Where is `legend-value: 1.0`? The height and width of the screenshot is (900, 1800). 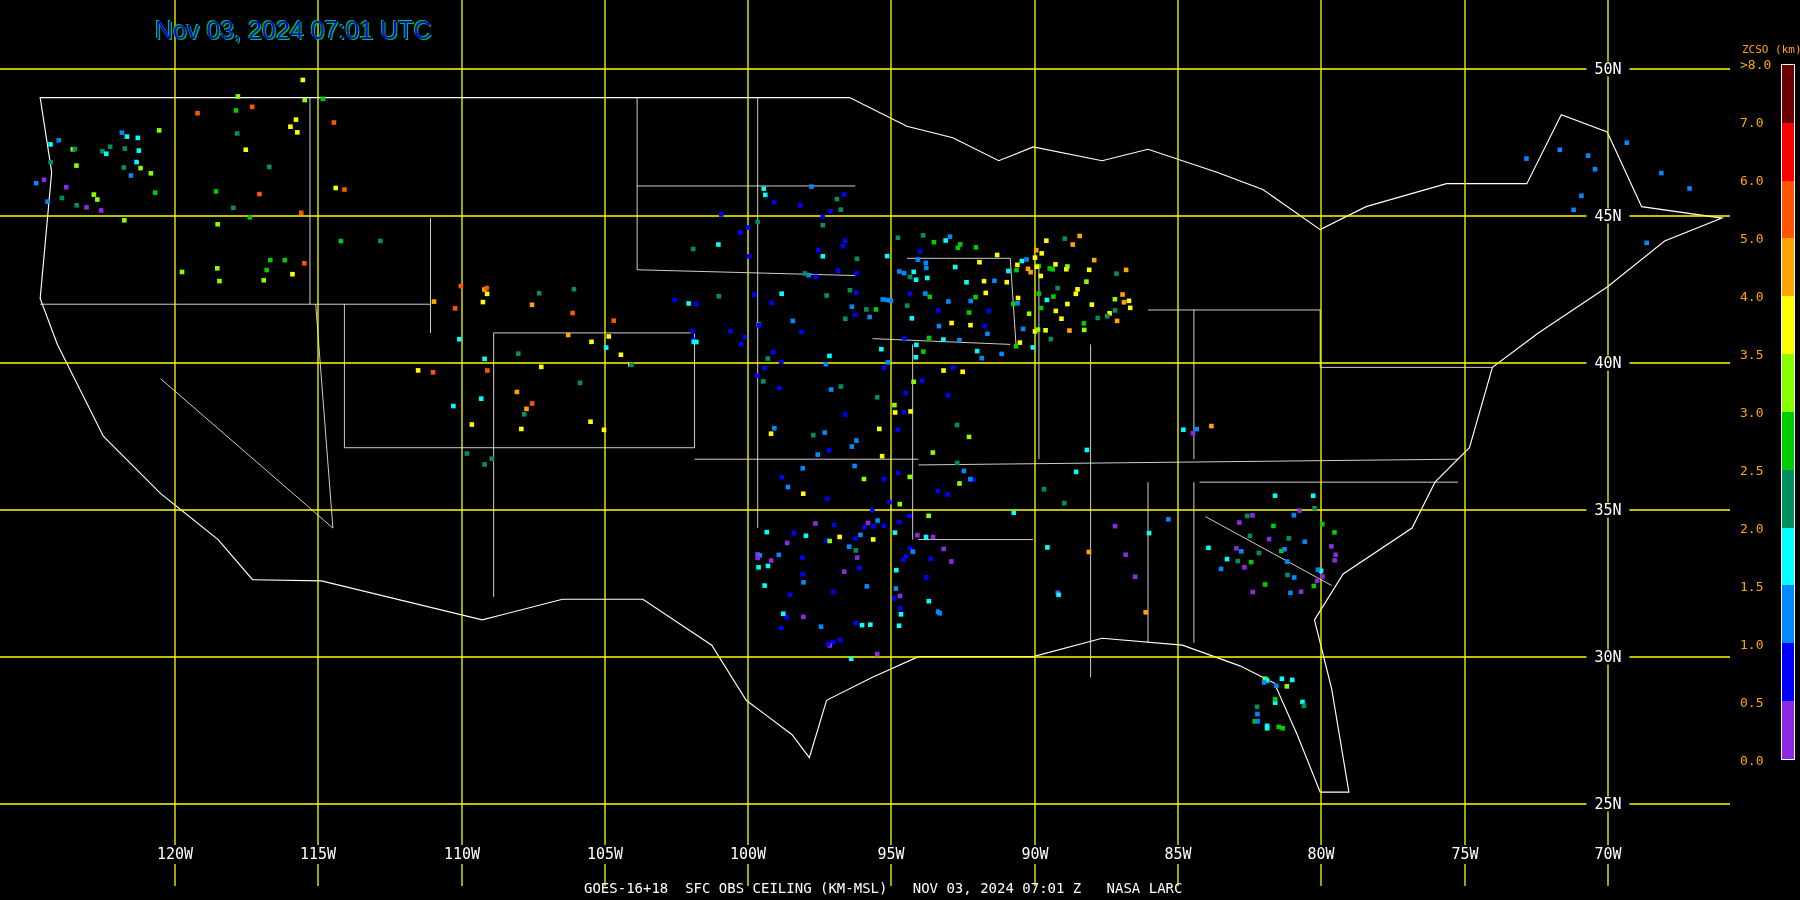
legend-value: 1.0 is located at coordinates (1752, 644).